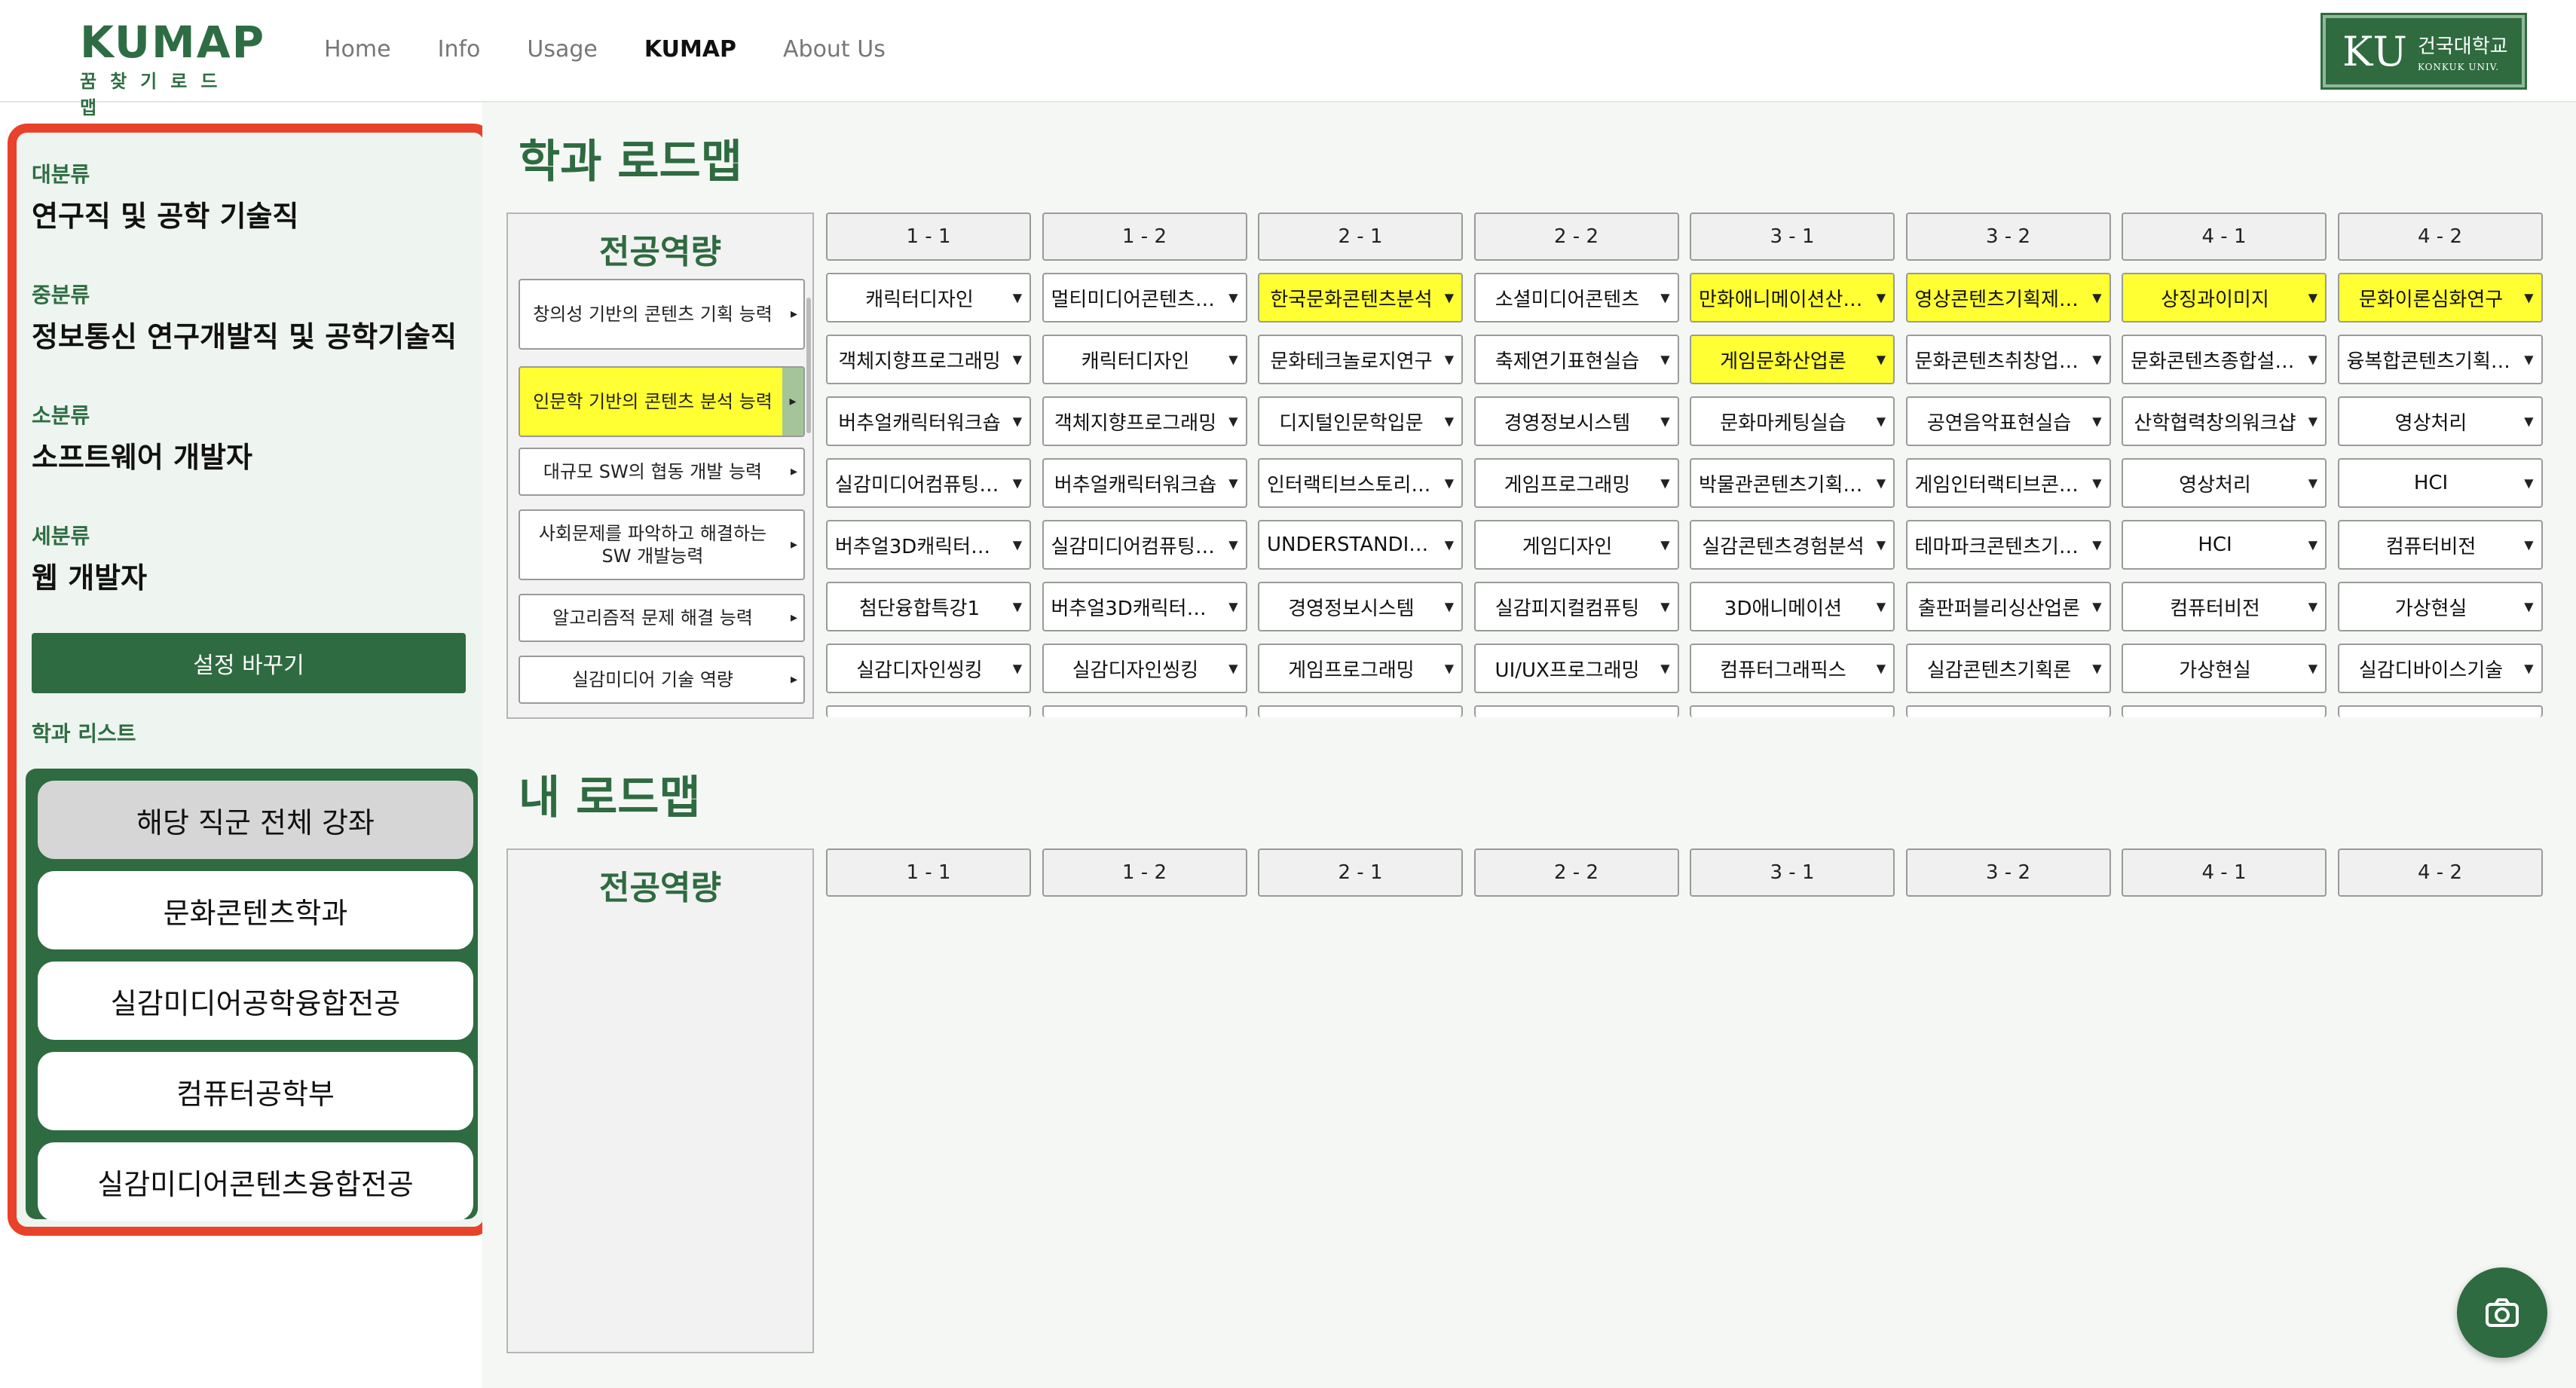  Describe the element at coordinates (1576, 873) in the screenshot. I see `semester-header: 2 - 2` at that location.